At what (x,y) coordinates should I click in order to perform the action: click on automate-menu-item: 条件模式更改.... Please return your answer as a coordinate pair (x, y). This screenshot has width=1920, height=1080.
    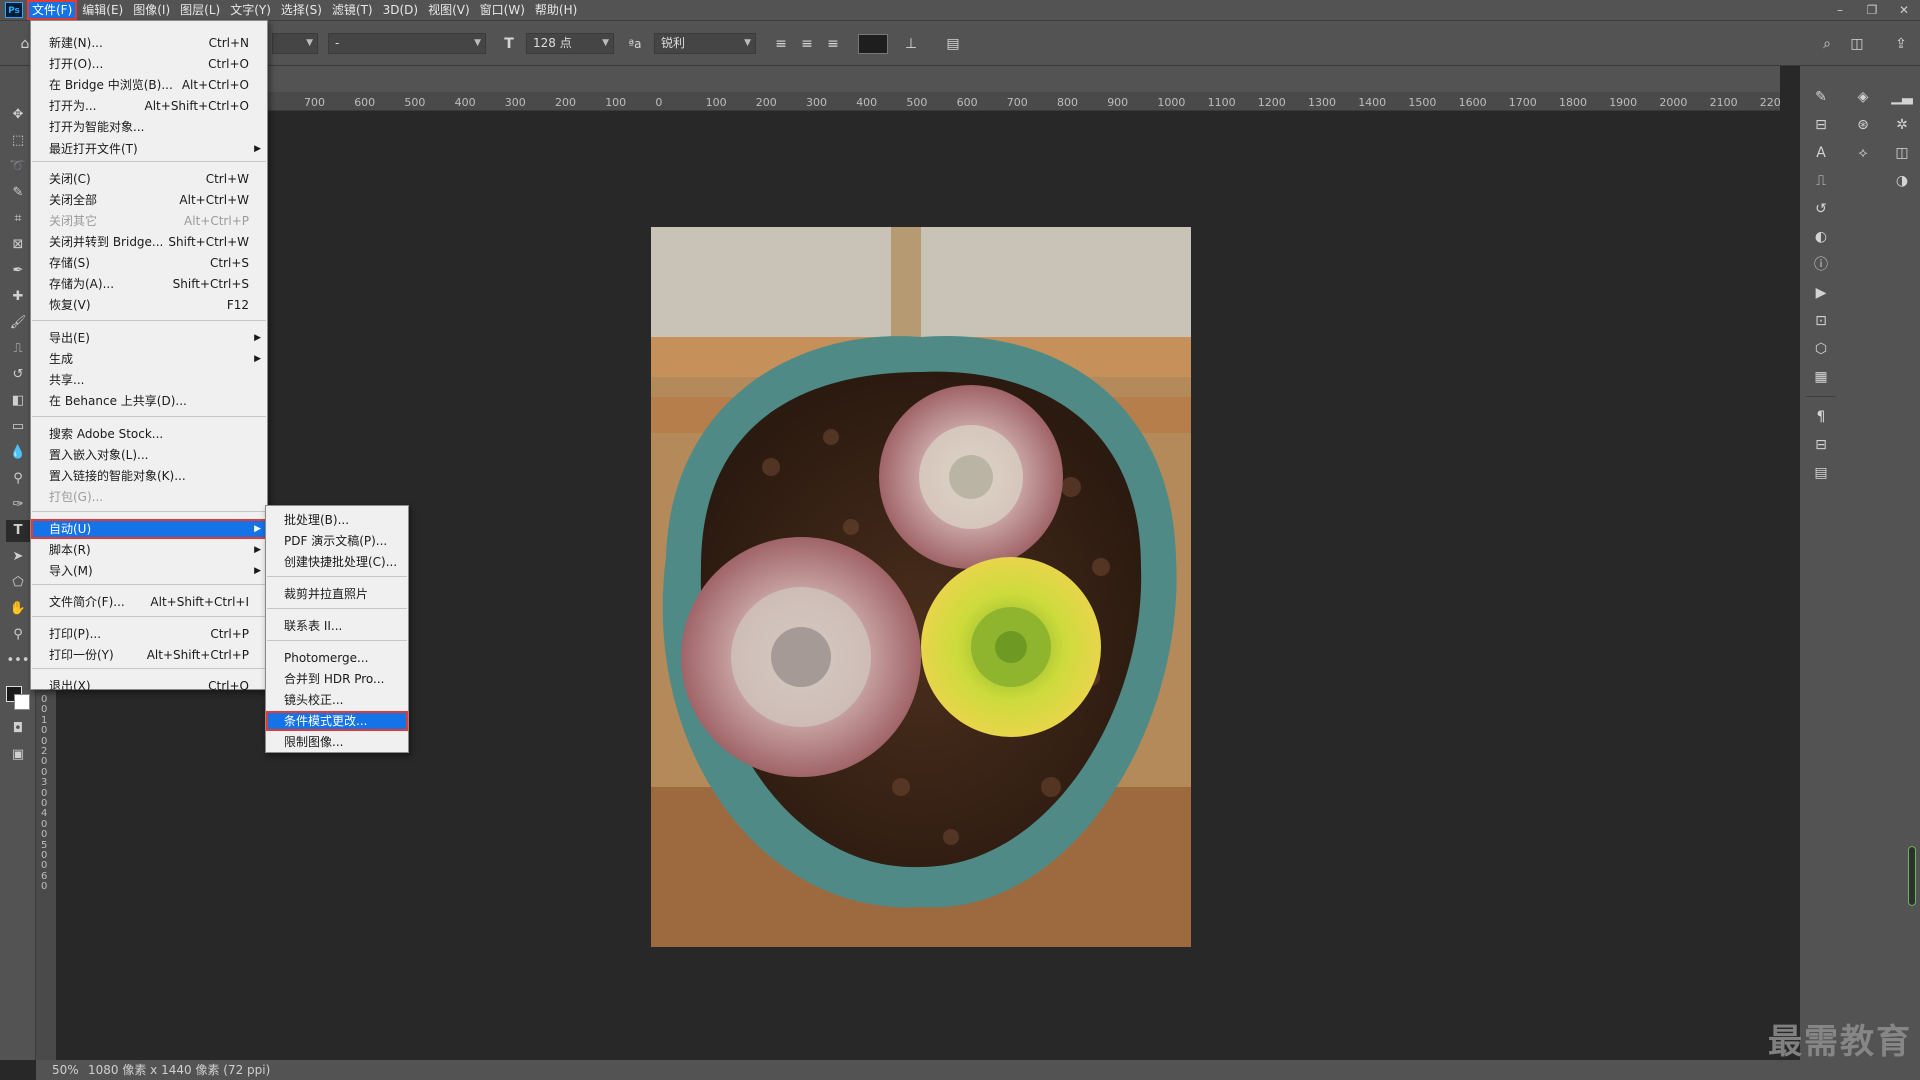
    Looking at the image, I should click on (337, 721).